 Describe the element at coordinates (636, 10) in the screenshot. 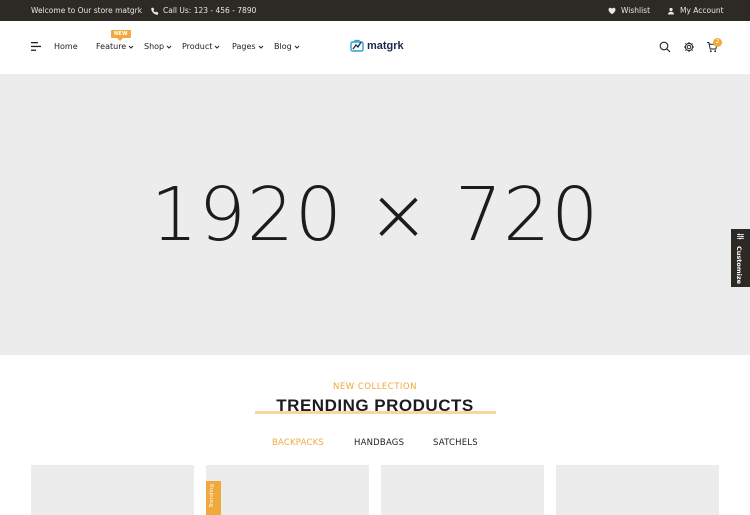

I see `wishlist-label: Wishlist` at that location.